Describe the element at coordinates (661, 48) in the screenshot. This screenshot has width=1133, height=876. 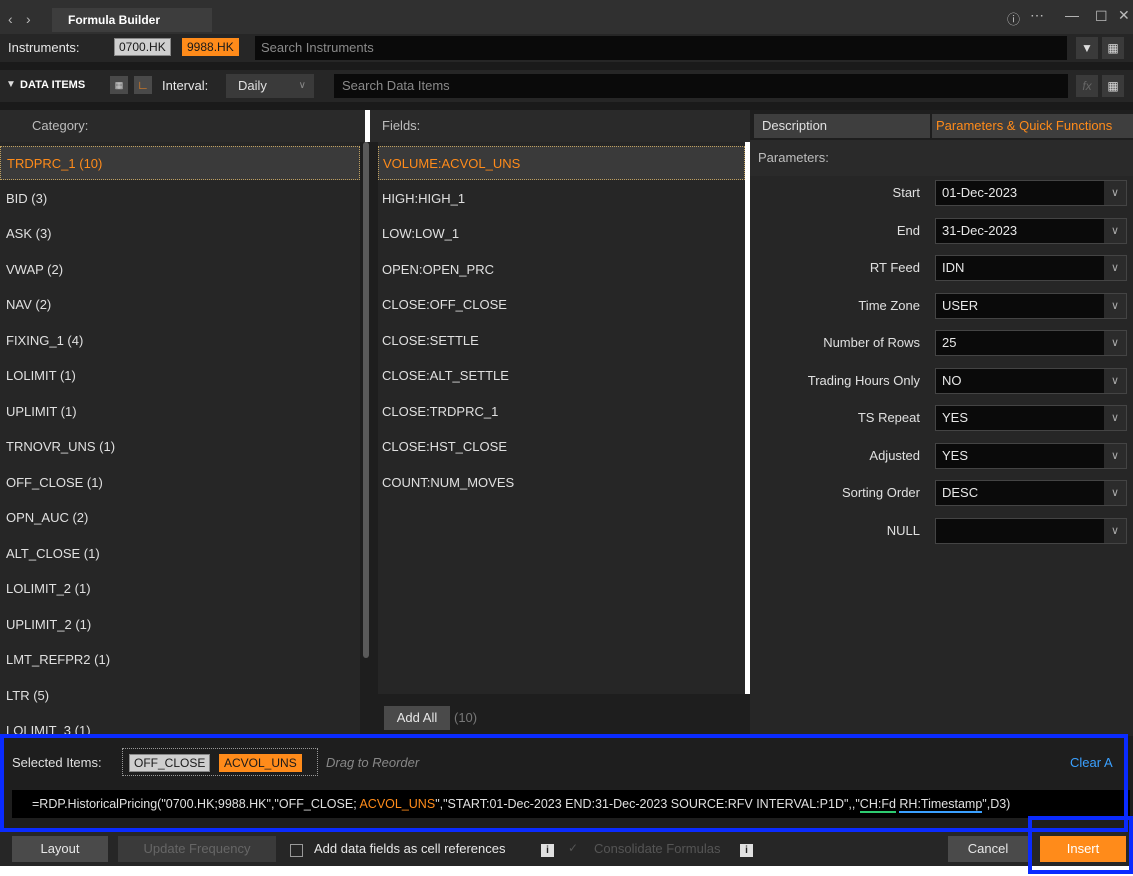
I see `instrument-search-input: Search Instruments` at that location.